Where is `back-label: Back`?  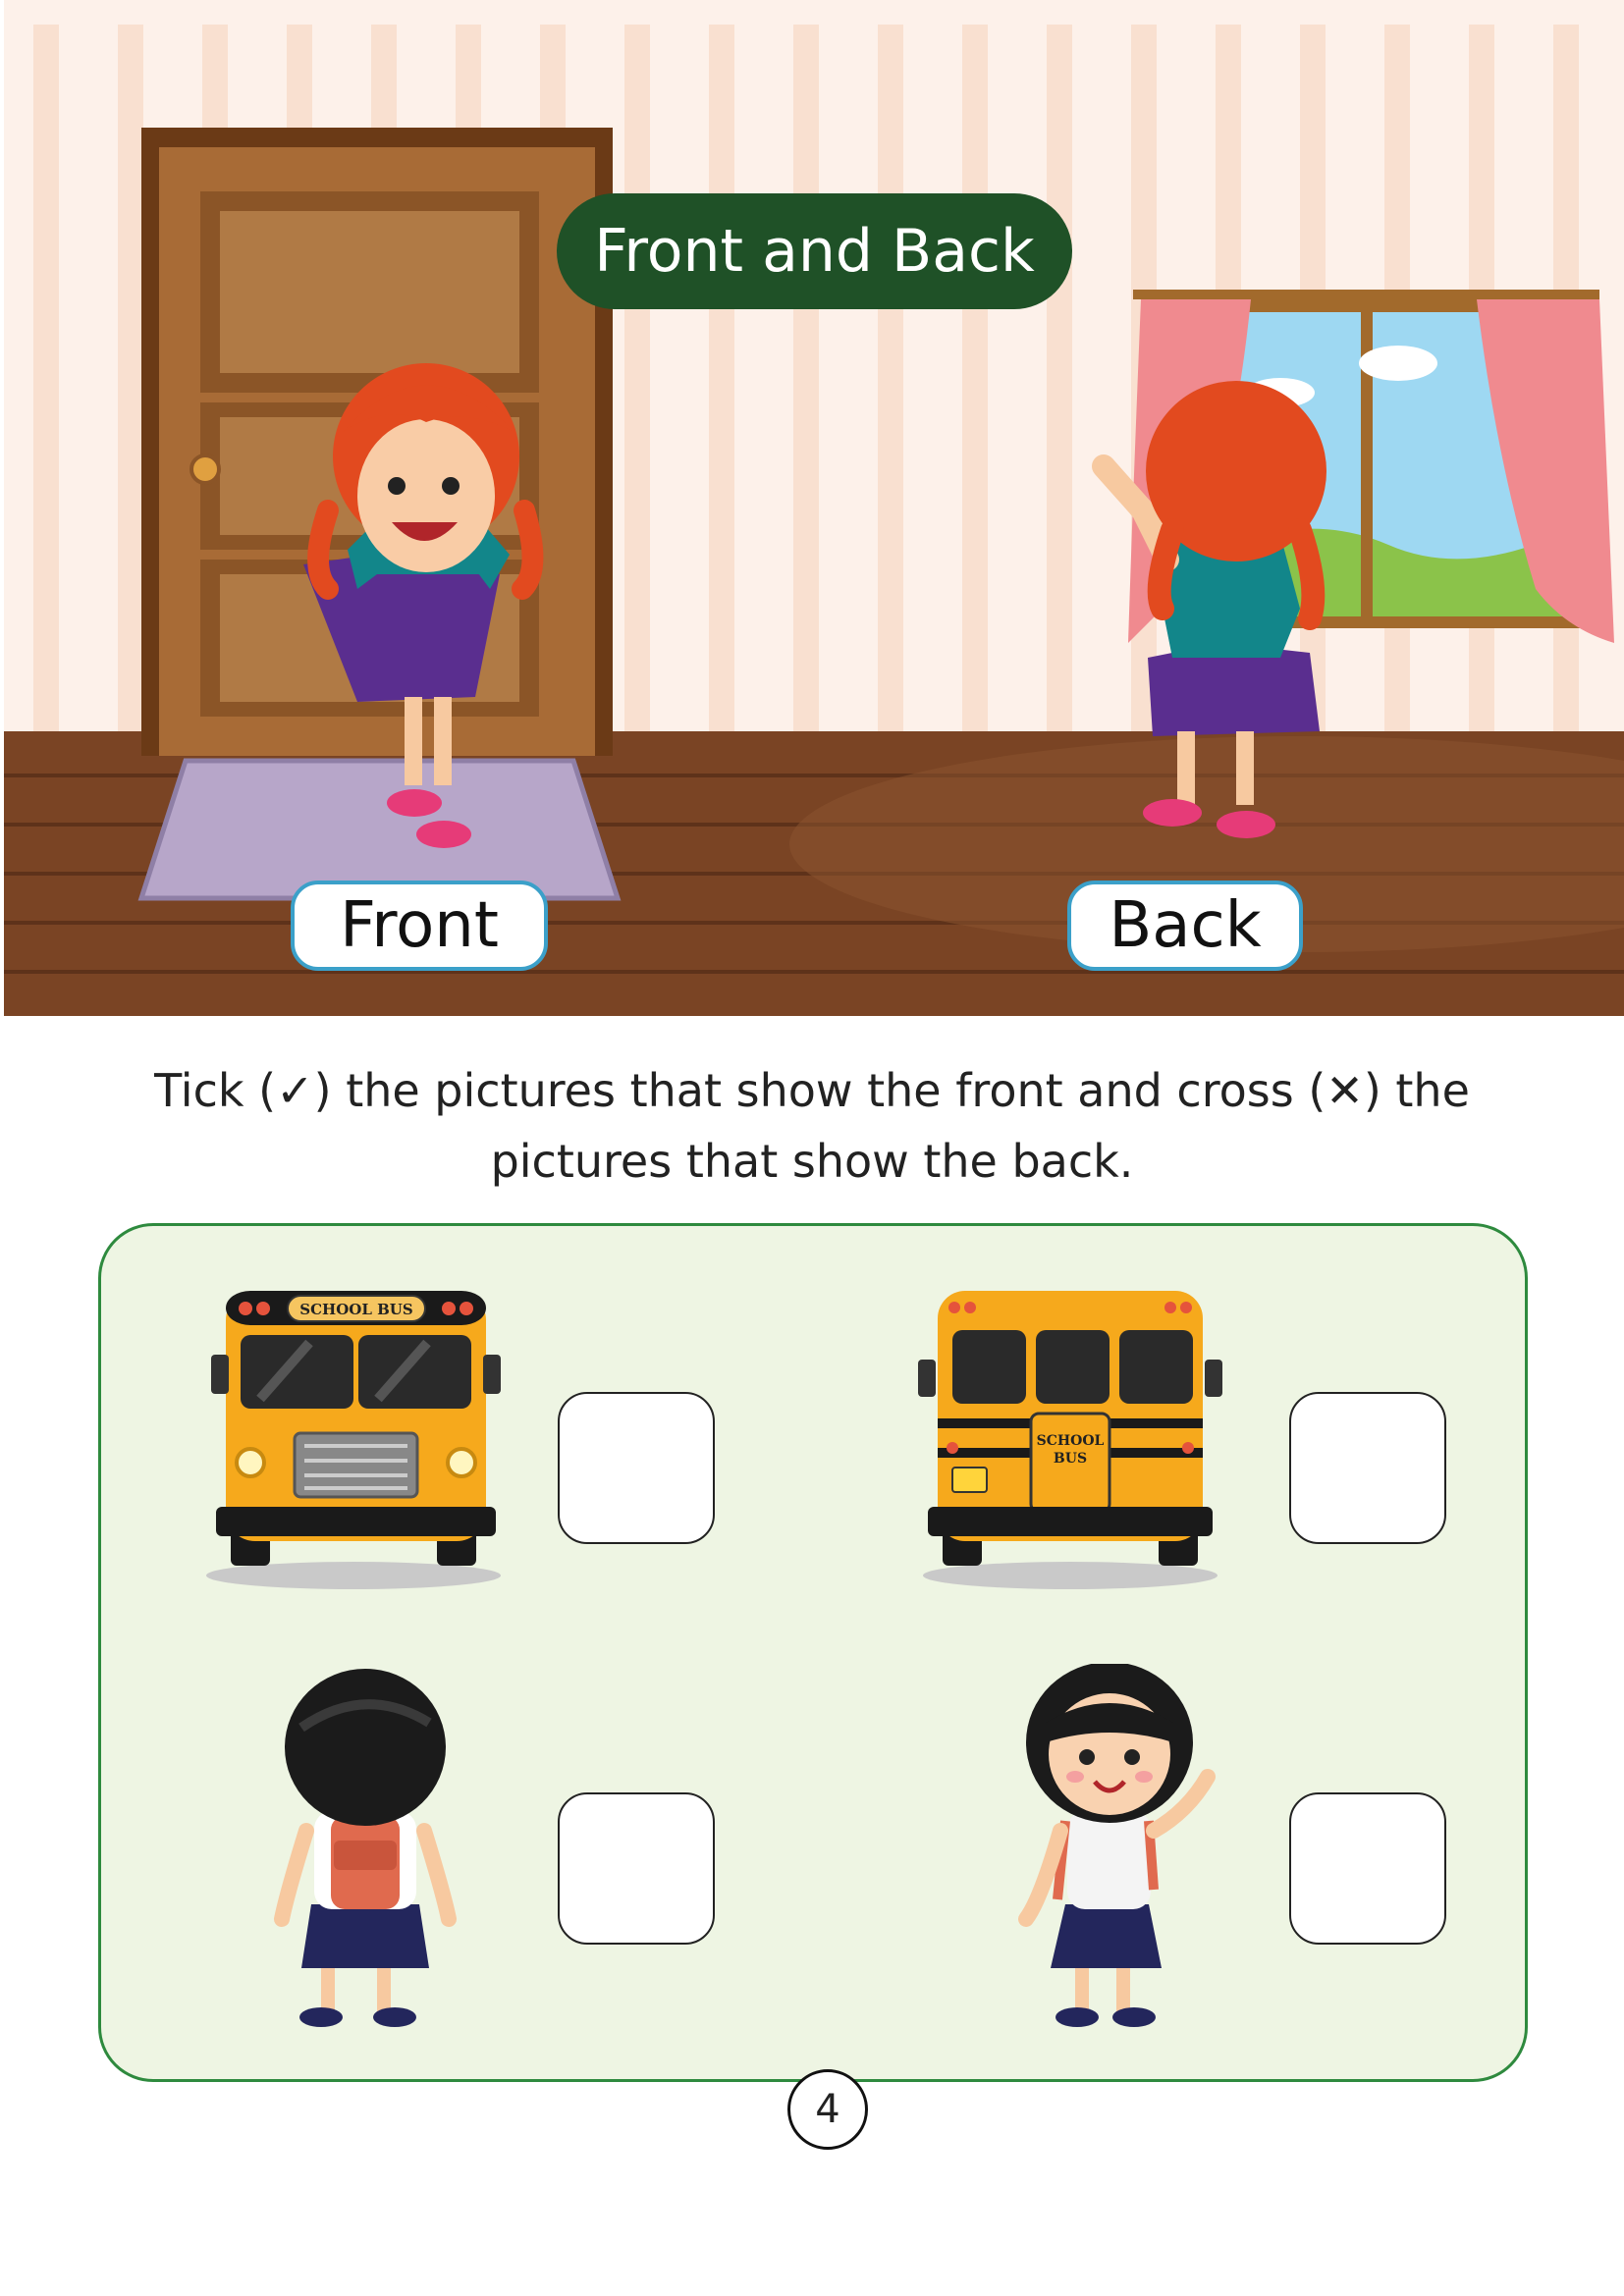
back-label: Back is located at coordinates (1185, 926).